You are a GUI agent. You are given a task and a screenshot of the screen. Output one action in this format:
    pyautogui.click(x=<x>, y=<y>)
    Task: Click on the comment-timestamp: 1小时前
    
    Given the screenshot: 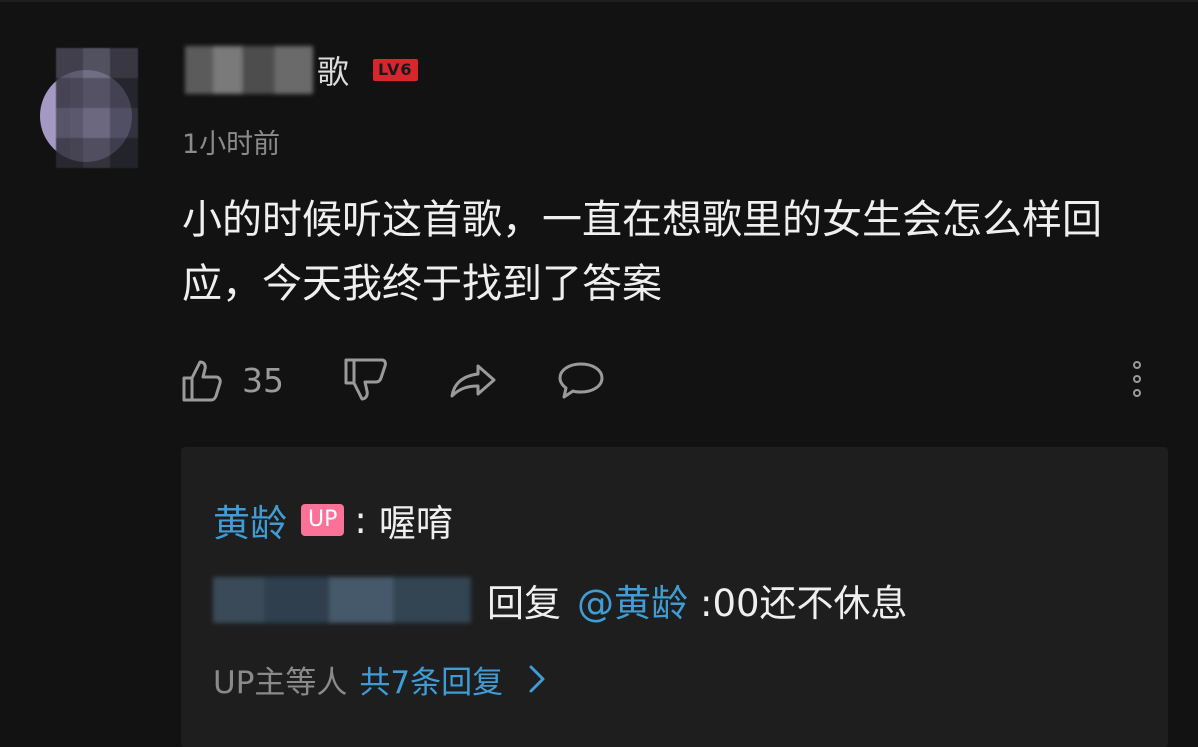 What is the action you would take?
    pyautogui.click(x=231, y=144)
    